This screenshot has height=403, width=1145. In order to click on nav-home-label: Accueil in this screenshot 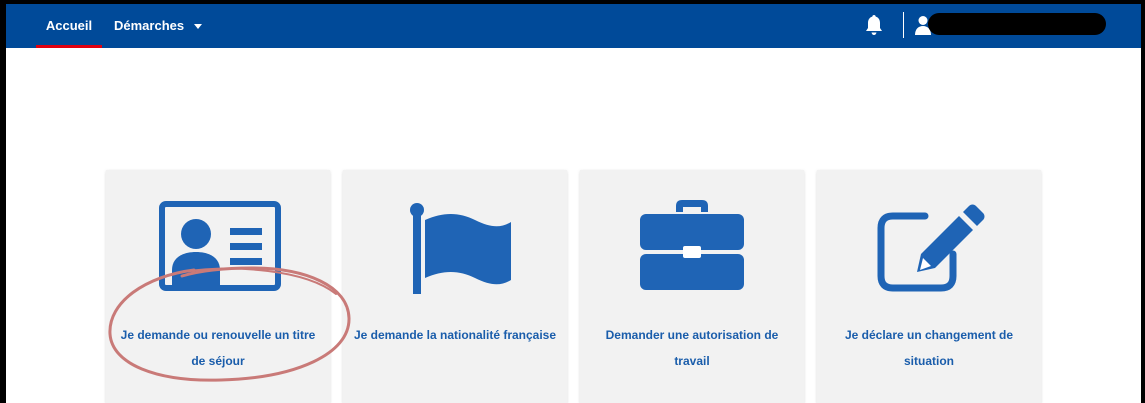, I will do `click(69, 25)`.